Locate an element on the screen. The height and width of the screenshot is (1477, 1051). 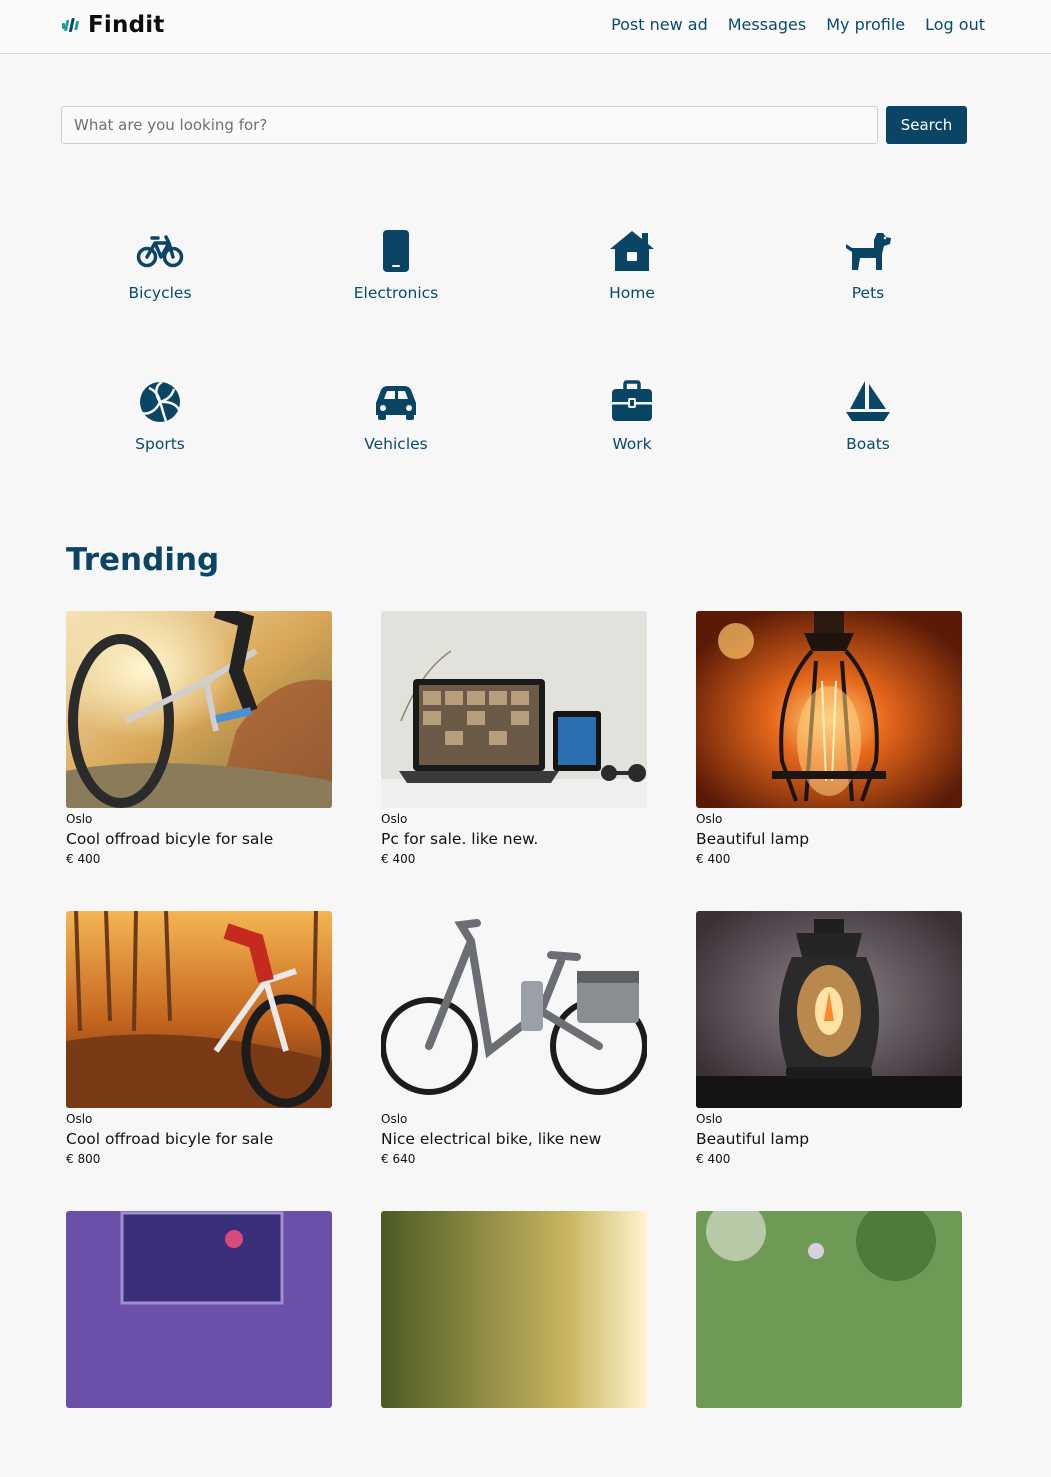
nav-messages: Messages is located at coordinates (767, 24).